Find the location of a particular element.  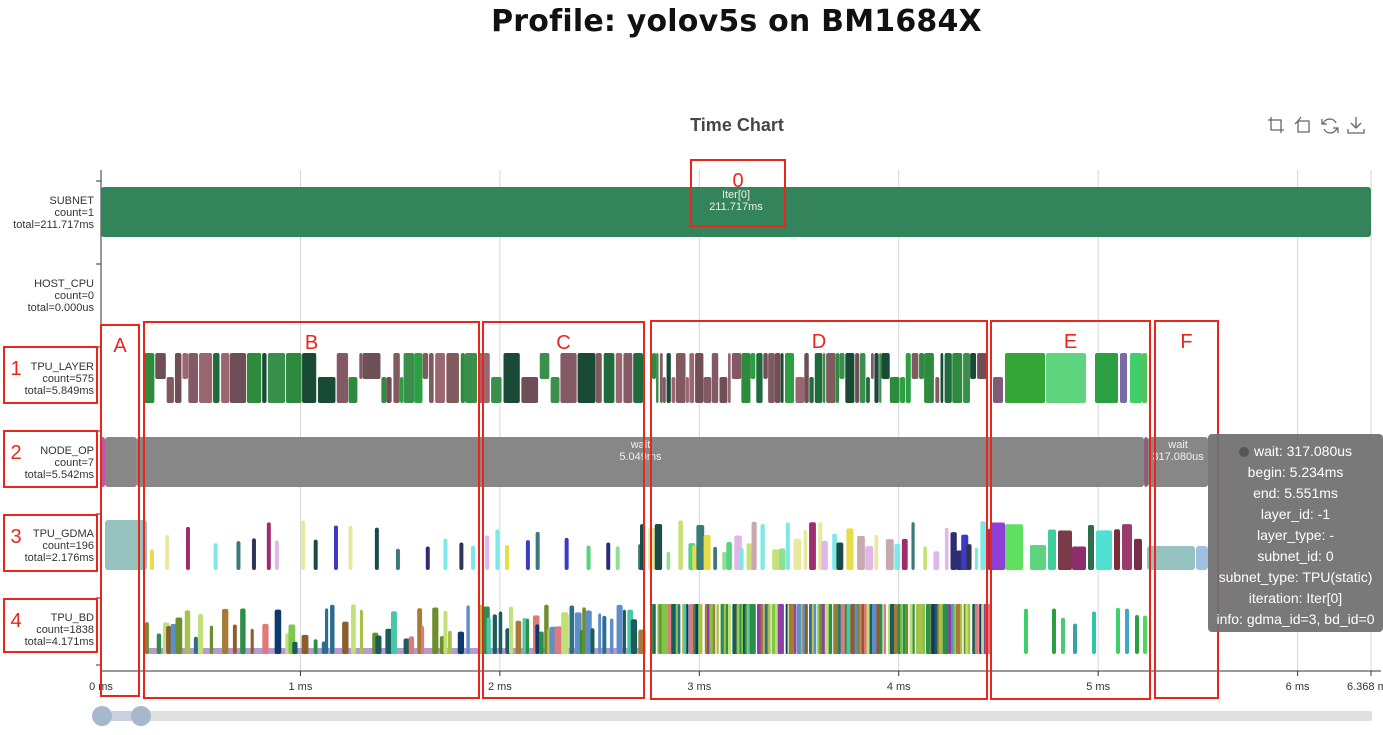

slider-handle-start is located at coordinates (102, 716).